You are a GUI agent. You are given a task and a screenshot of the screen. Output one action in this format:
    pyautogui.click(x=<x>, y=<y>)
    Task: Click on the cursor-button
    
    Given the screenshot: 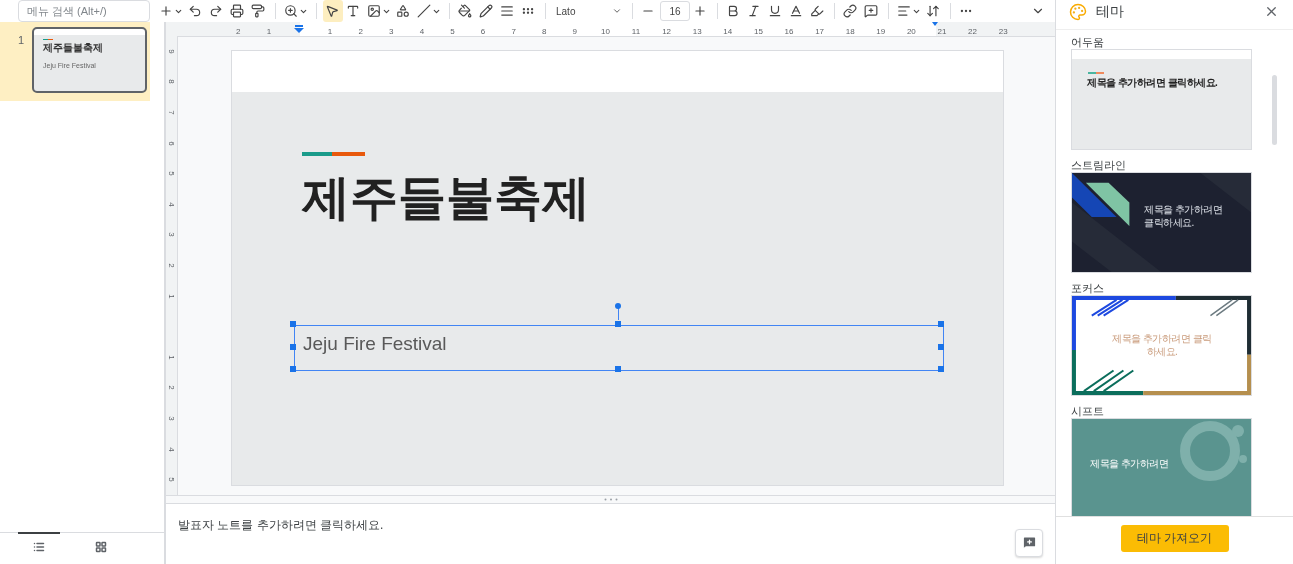 What is the action you would take?
    pyautogui.click(x=333, y=11)
    